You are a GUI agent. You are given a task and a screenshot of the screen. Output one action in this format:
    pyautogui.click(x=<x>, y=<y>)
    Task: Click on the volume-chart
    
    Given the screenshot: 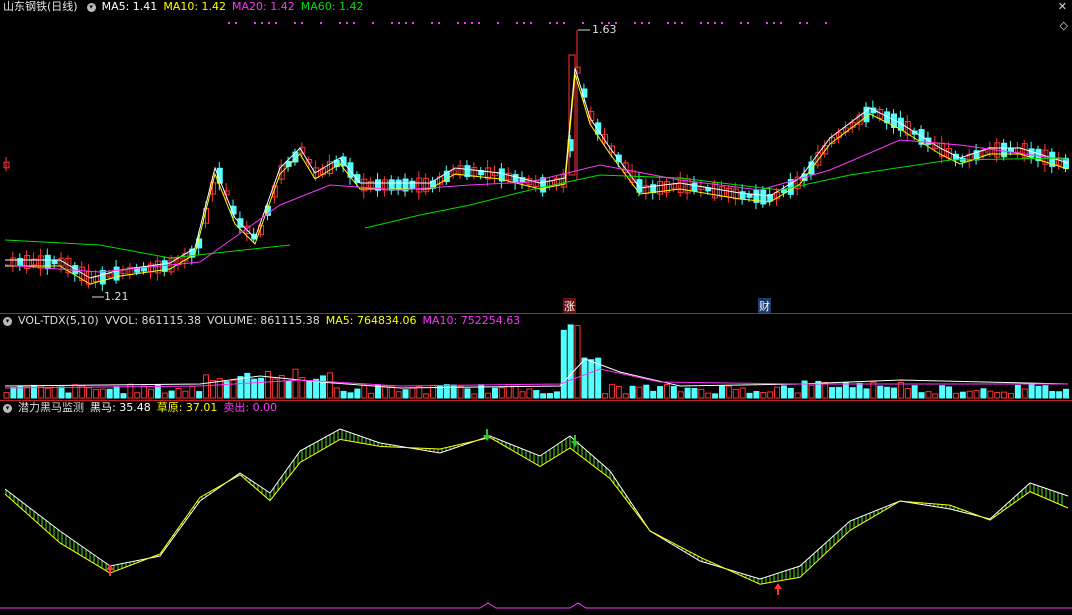 What is the action you would take?
    pyautogui.click(x=536, y=357)
    